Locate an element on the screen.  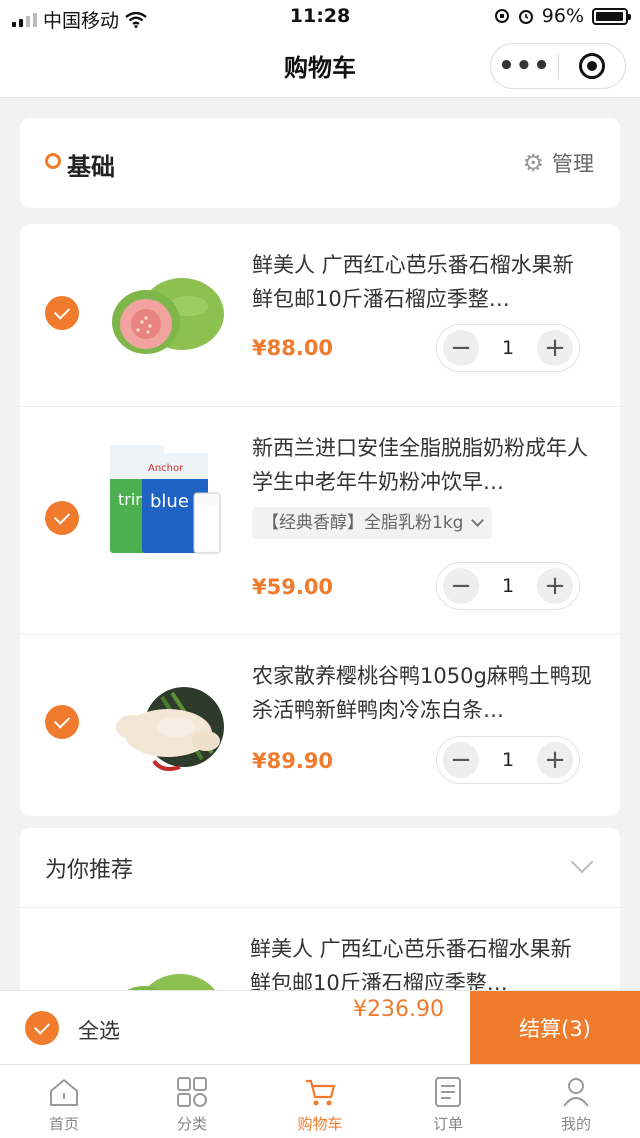
alarm-icon is located at coordinates (525, 17).